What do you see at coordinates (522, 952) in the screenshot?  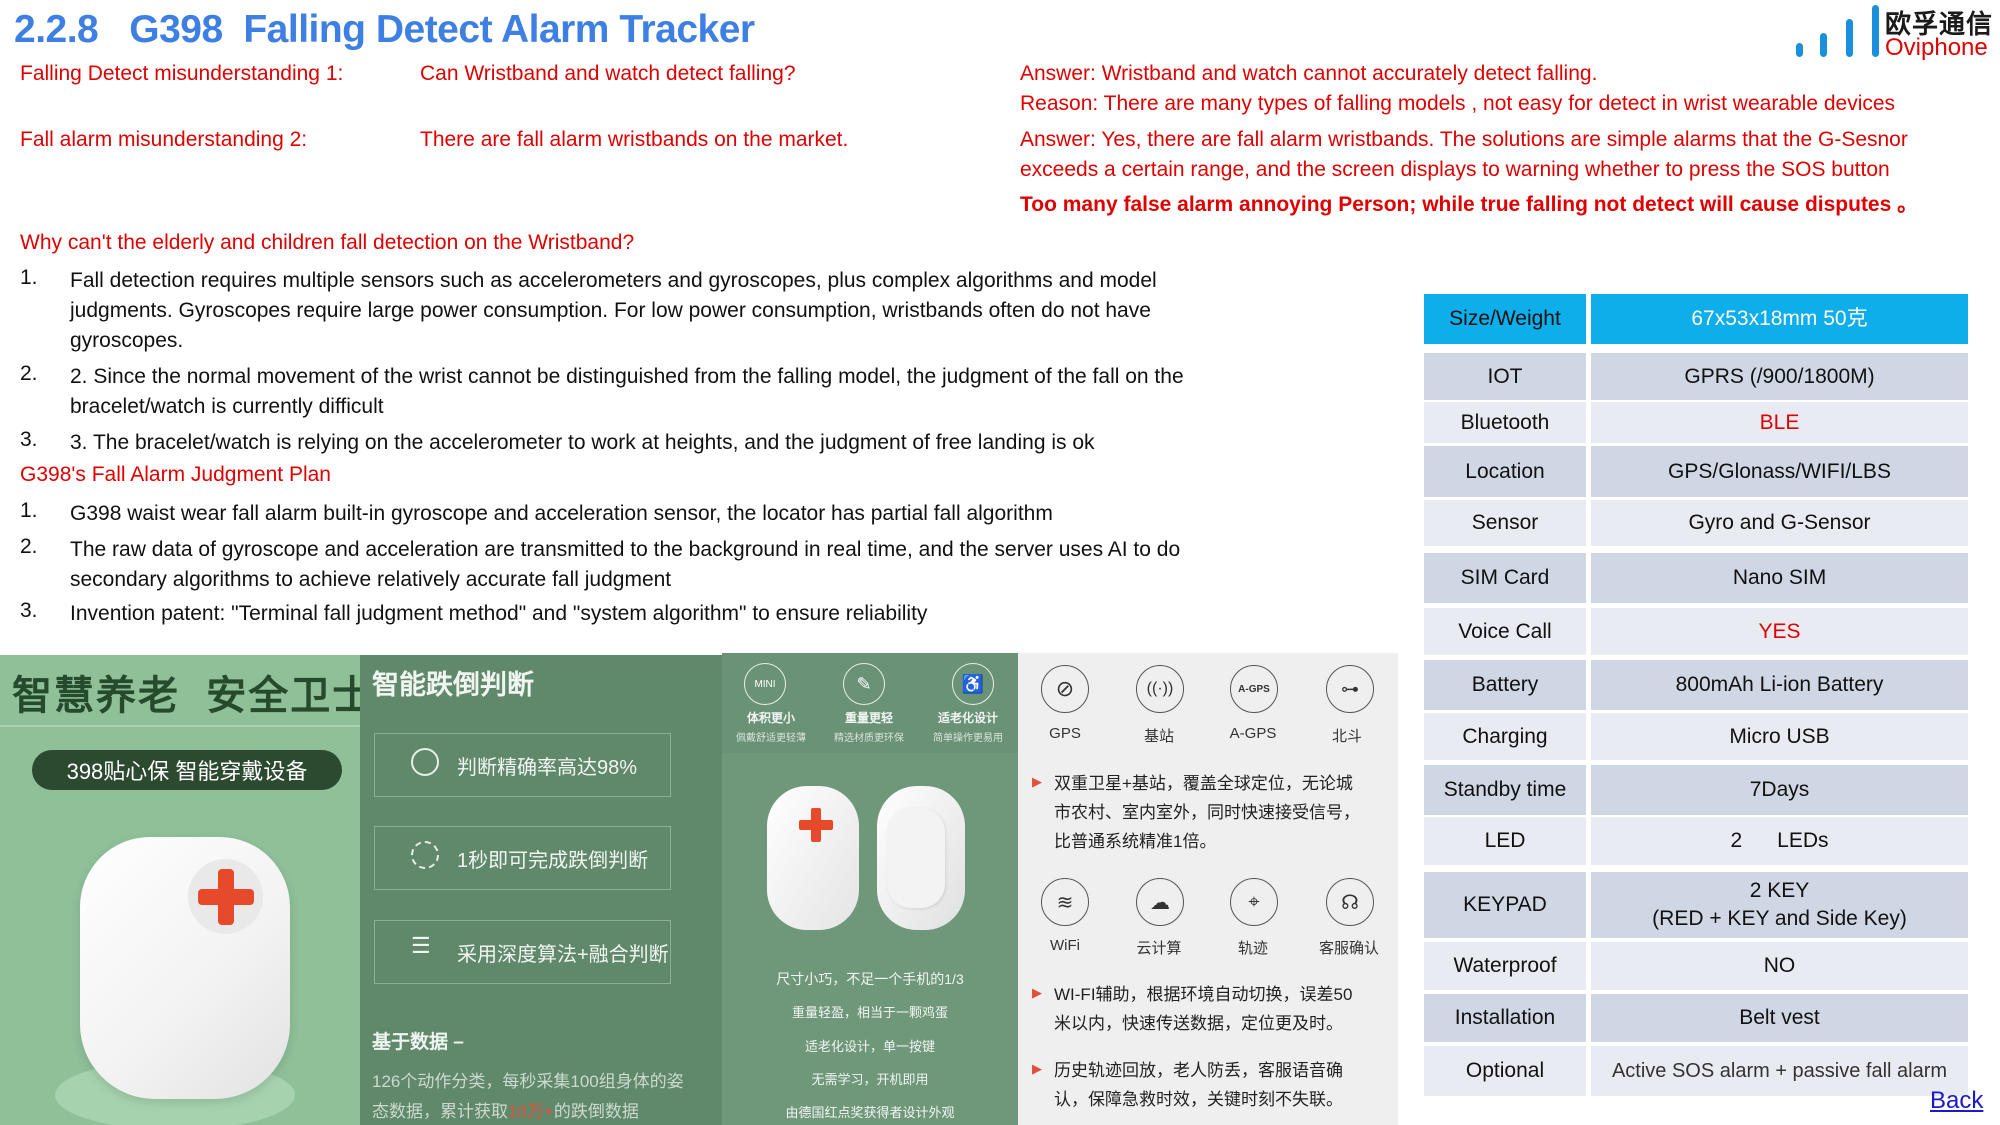 I see `feature-box-3: ☰ 采用深度算法+融合判断` at bounding box center [522, 952].